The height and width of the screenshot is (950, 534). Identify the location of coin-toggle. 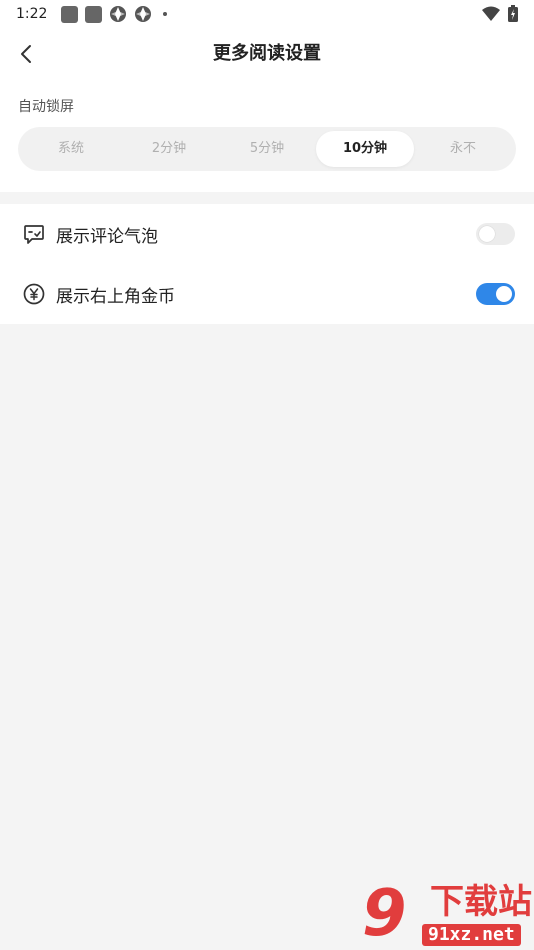
(495, 294).